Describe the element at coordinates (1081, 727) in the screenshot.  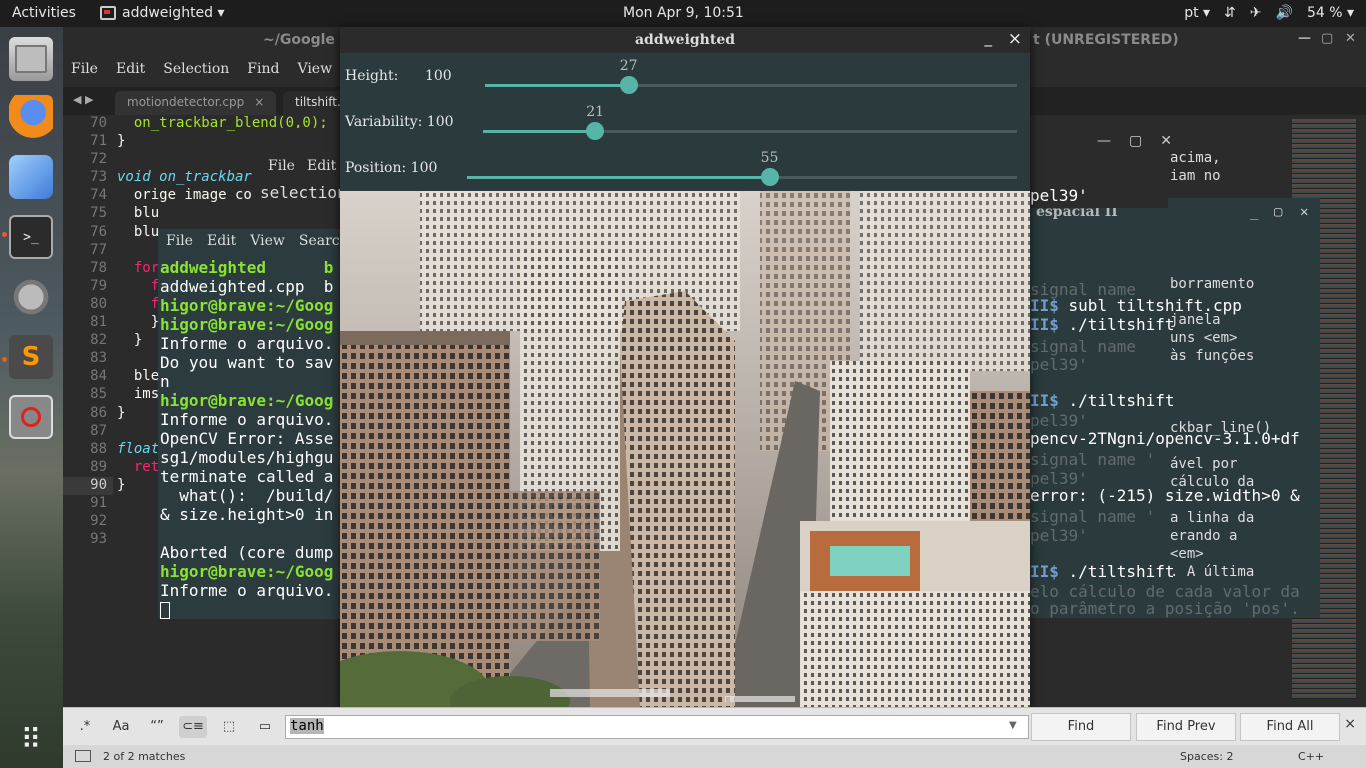
I see `find-button: Find` at that location.